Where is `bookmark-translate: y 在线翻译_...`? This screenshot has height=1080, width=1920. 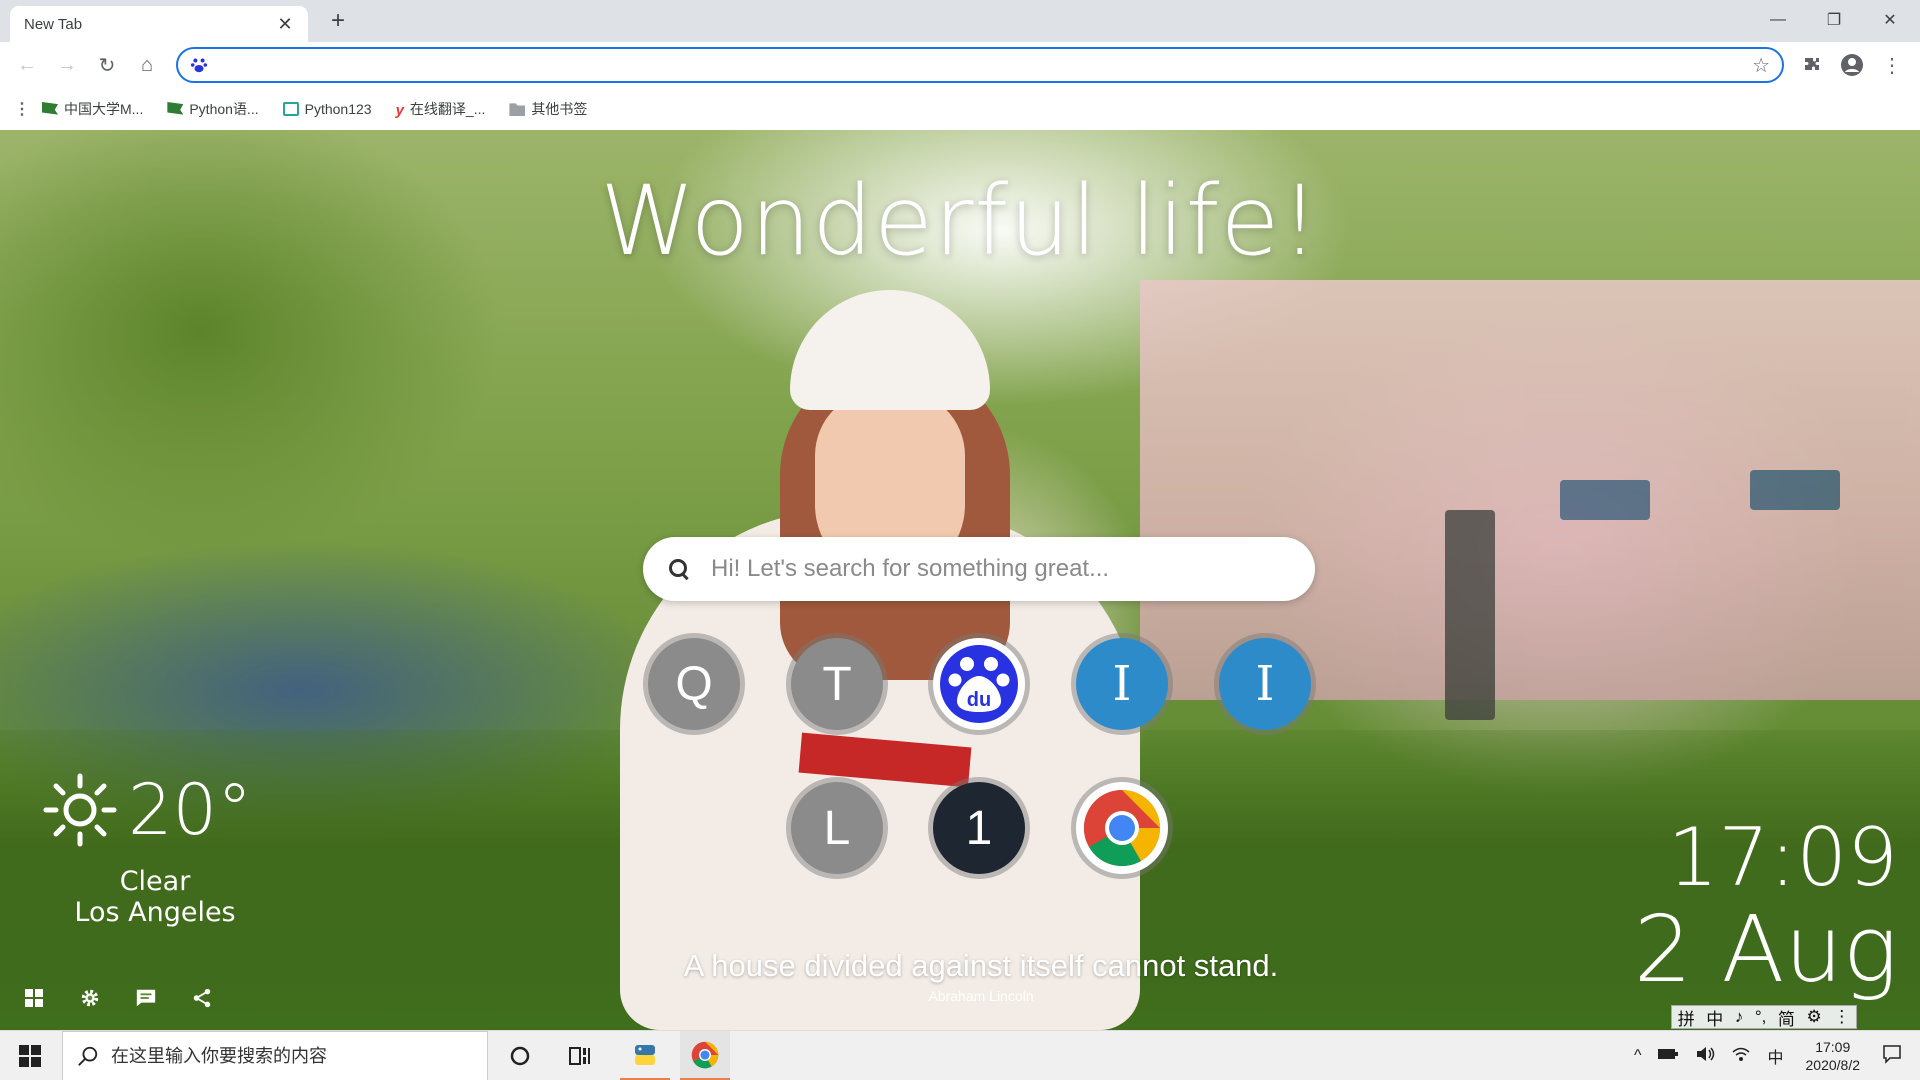 bookmark-translate: y 在线翻译_... is located at coordinates (441, 109).